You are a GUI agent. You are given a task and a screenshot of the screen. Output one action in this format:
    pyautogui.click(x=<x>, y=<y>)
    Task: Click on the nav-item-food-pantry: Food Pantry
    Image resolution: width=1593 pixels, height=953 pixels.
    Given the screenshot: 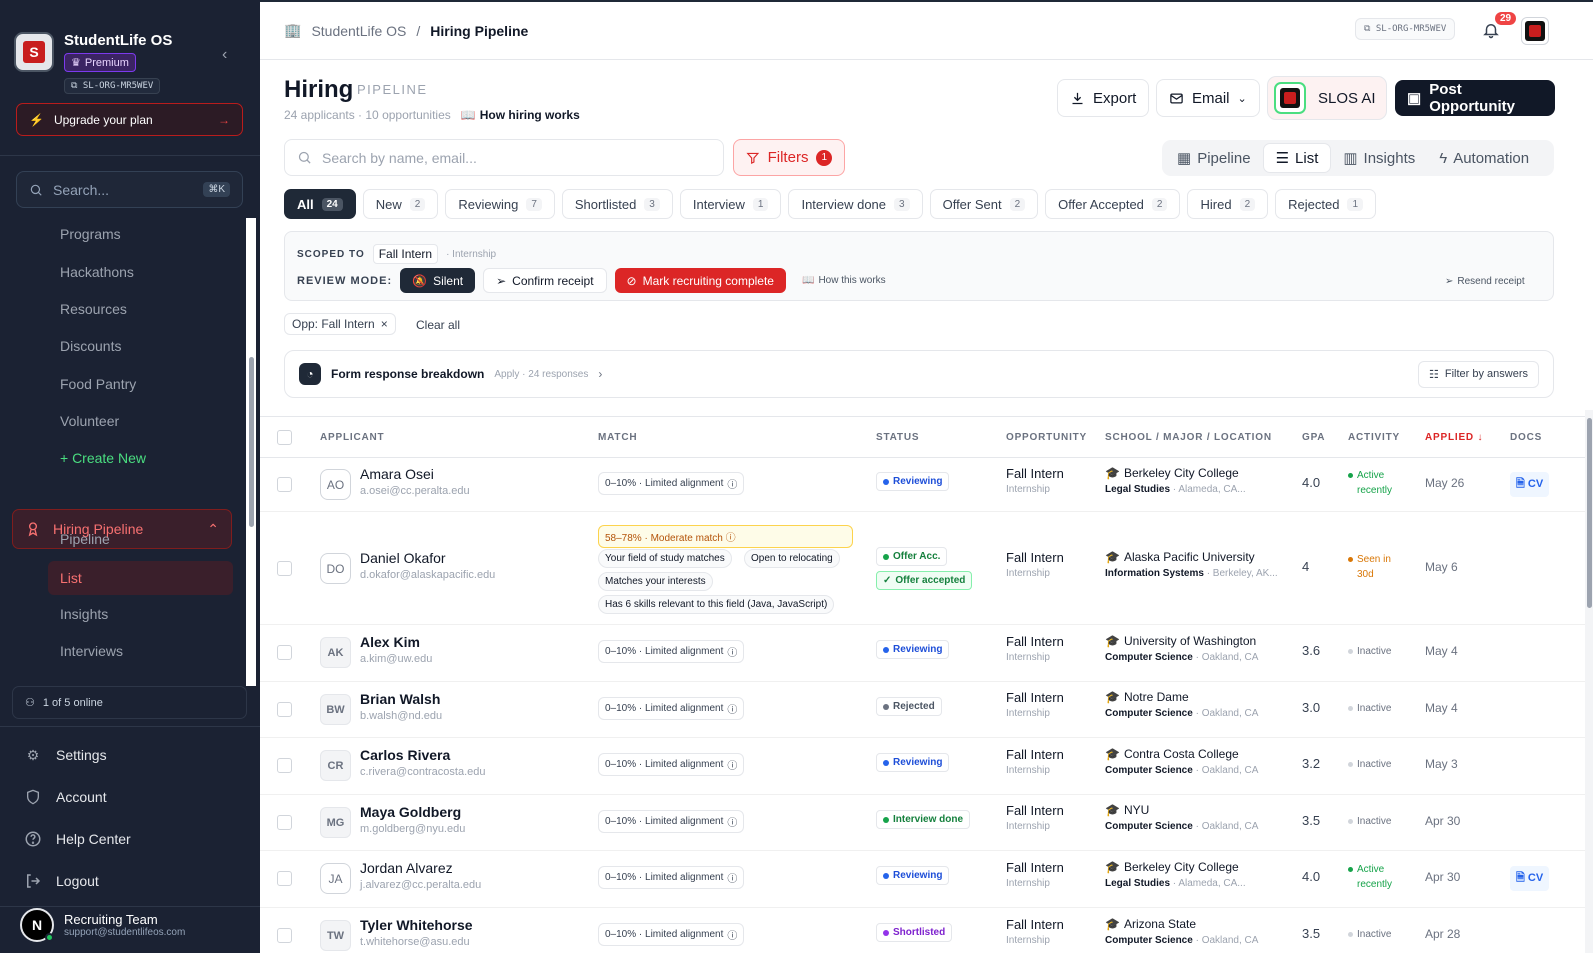 What is the action you would take?
    pyautogui.click(x=98, y=384)
    